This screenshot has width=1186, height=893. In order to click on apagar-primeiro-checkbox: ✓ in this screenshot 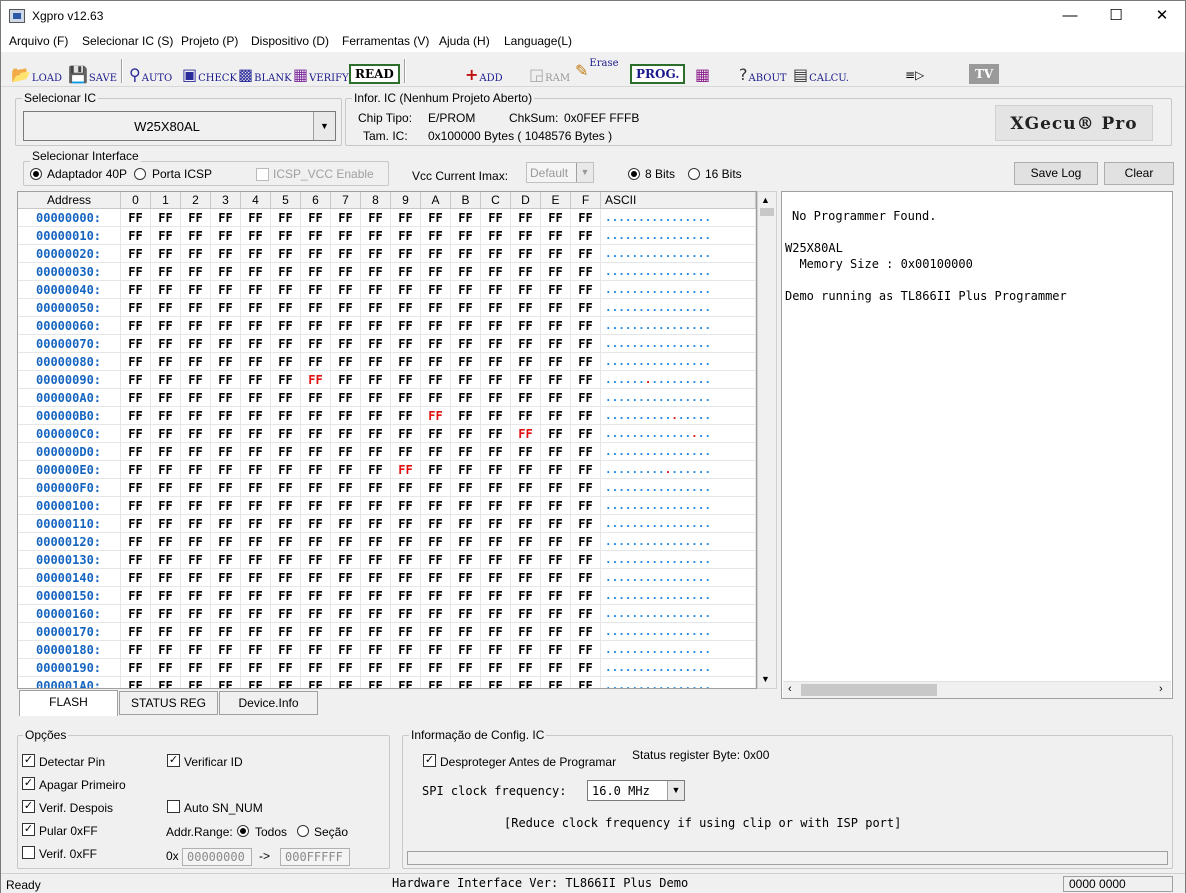, I will do `click(28, 783)`.